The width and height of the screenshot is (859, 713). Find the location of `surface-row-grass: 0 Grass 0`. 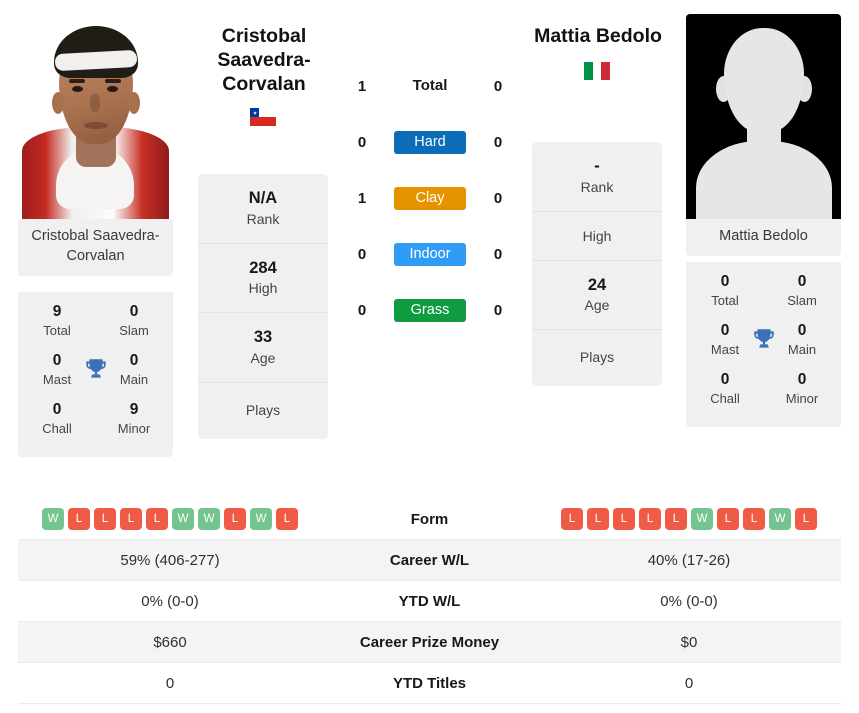

surface-row-grass: 0 Grass 0 is located at coordinates (430, 310).